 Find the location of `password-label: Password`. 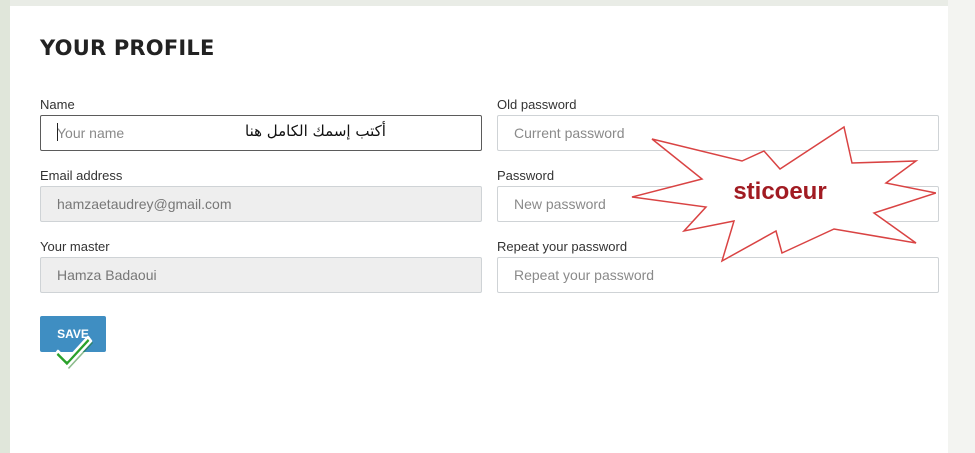

password-label: Password is located at coordinates (526, 175).